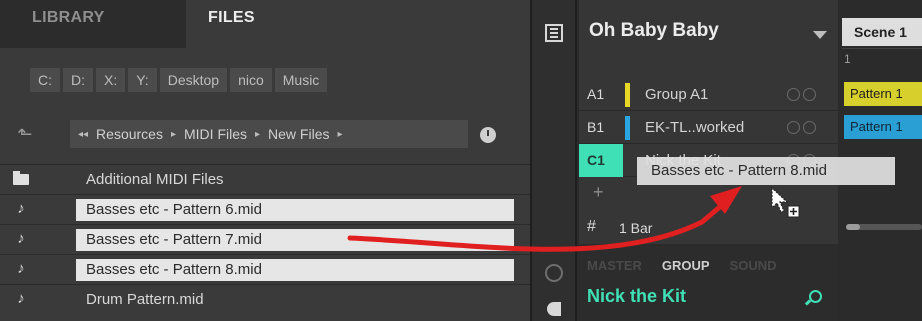 The width and height of the screenshot is (922, 321). Describe the element at coordinates (265, 299) in the screenshot. I see `list-item: ♪ Drum Pattern.mid` at that location.